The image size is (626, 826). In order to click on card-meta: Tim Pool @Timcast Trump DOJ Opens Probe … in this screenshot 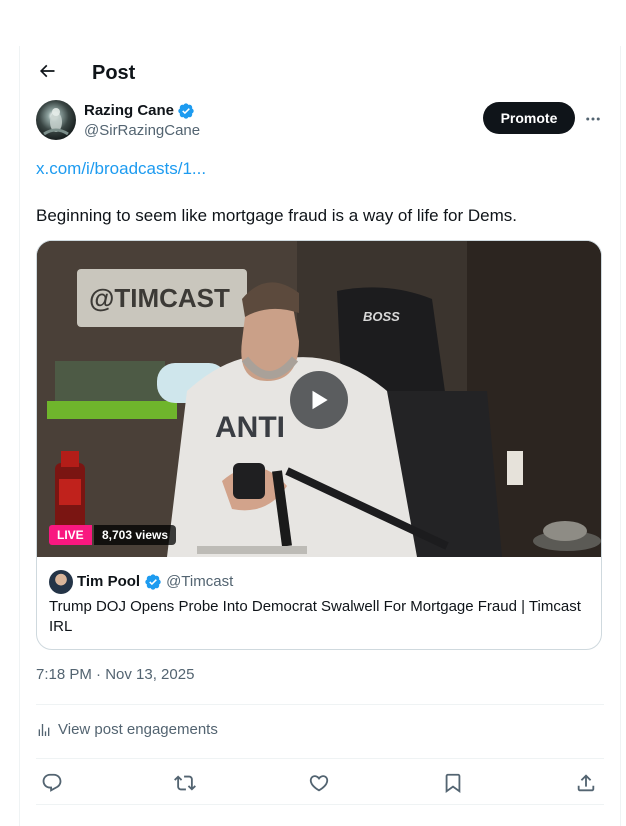, I will do `click(319, 603)`.